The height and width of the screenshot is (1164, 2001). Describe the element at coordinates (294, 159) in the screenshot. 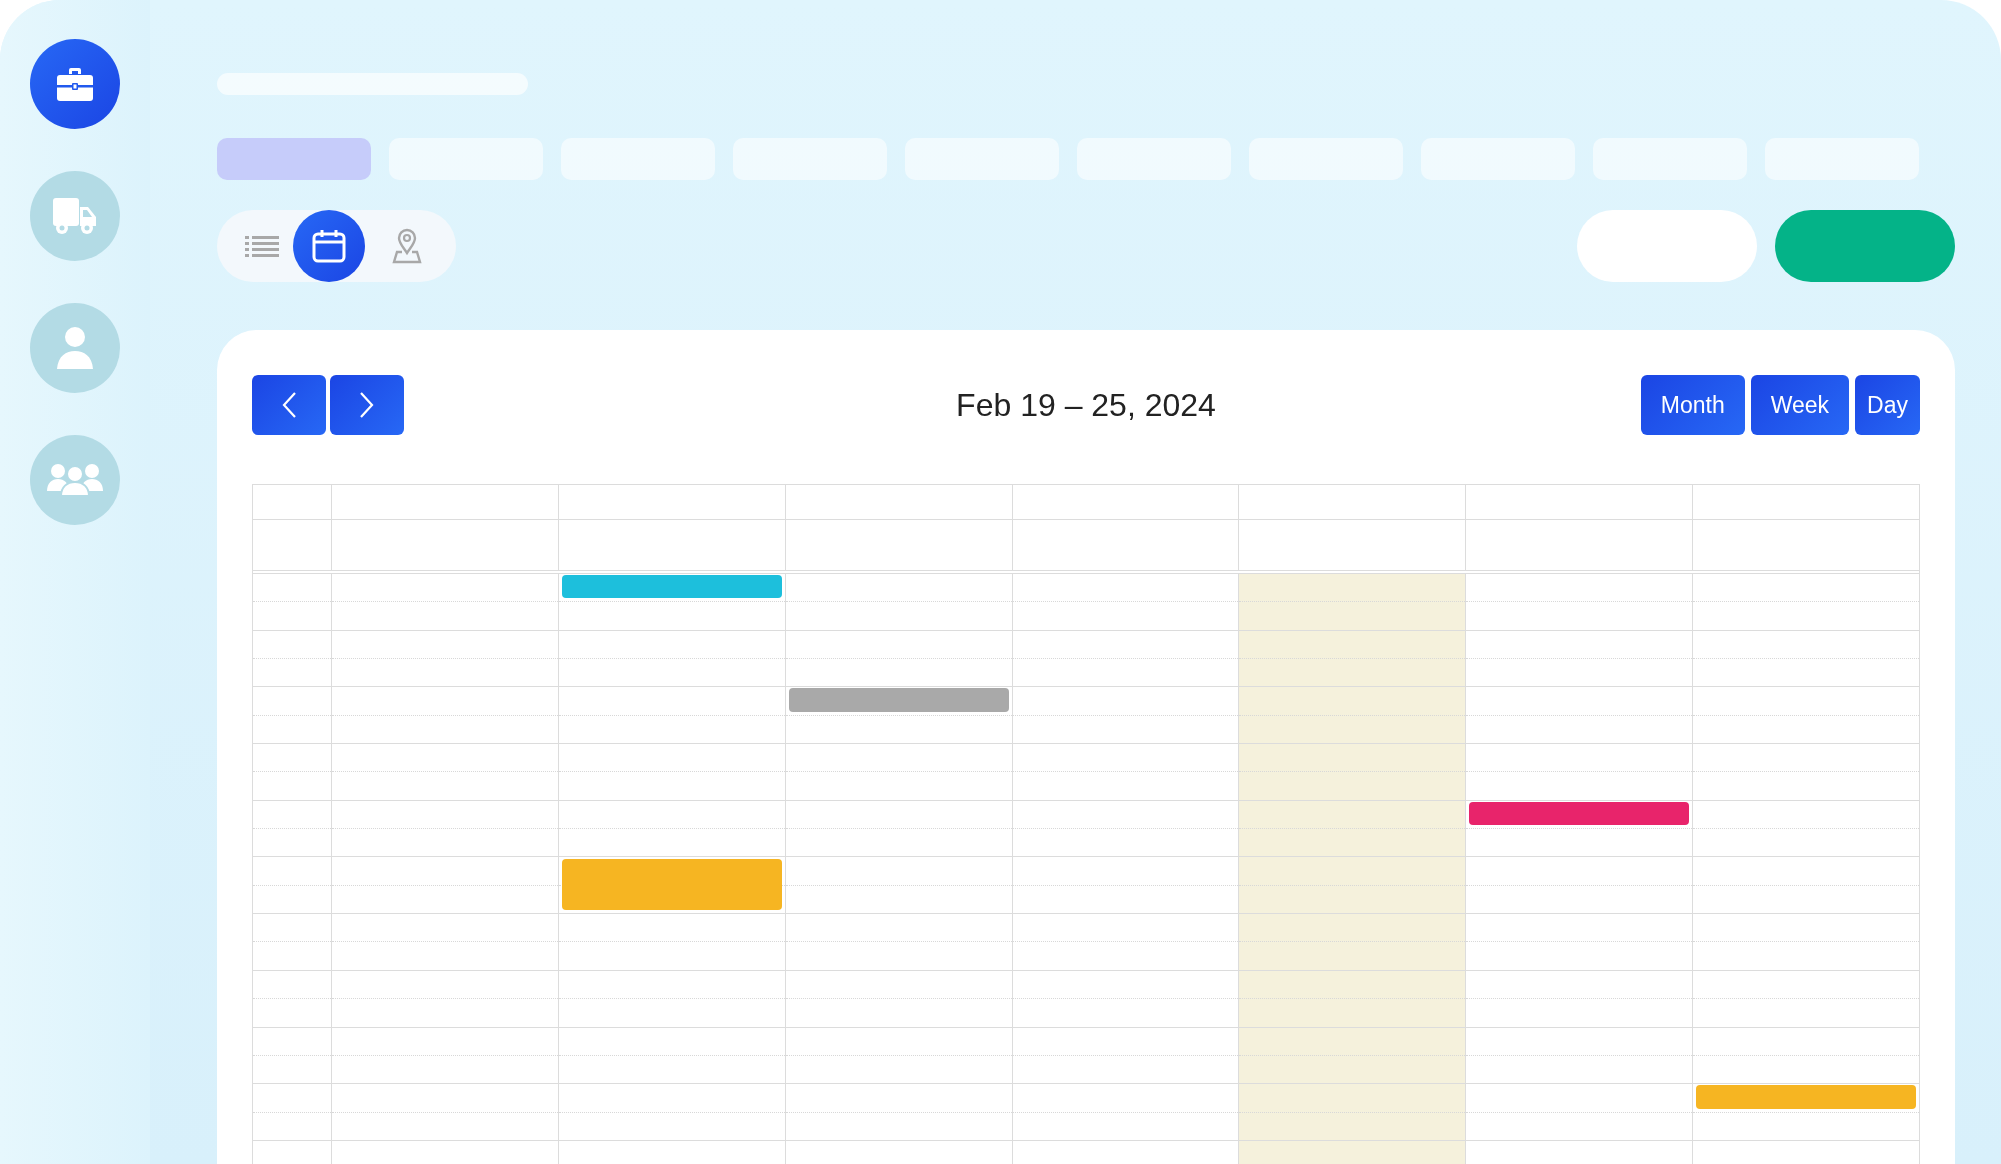

I see `tab` at that location.